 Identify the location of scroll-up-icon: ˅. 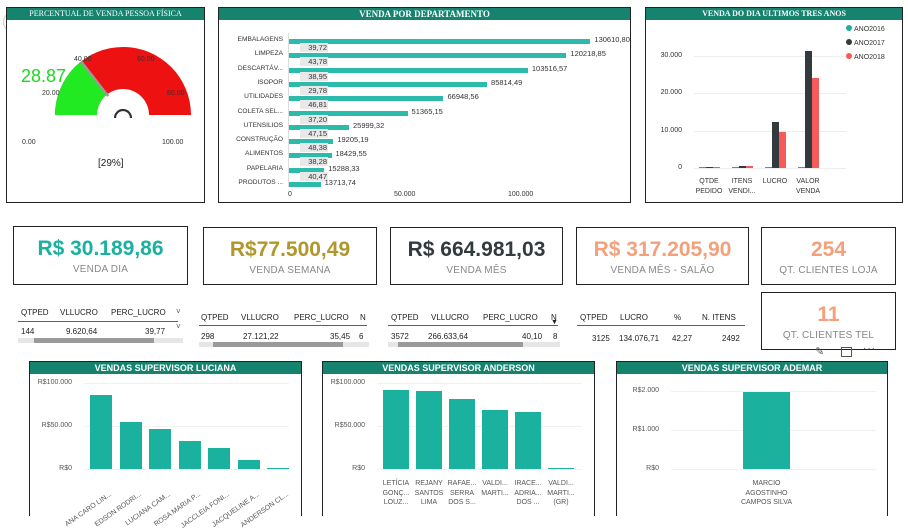
(178, 311).